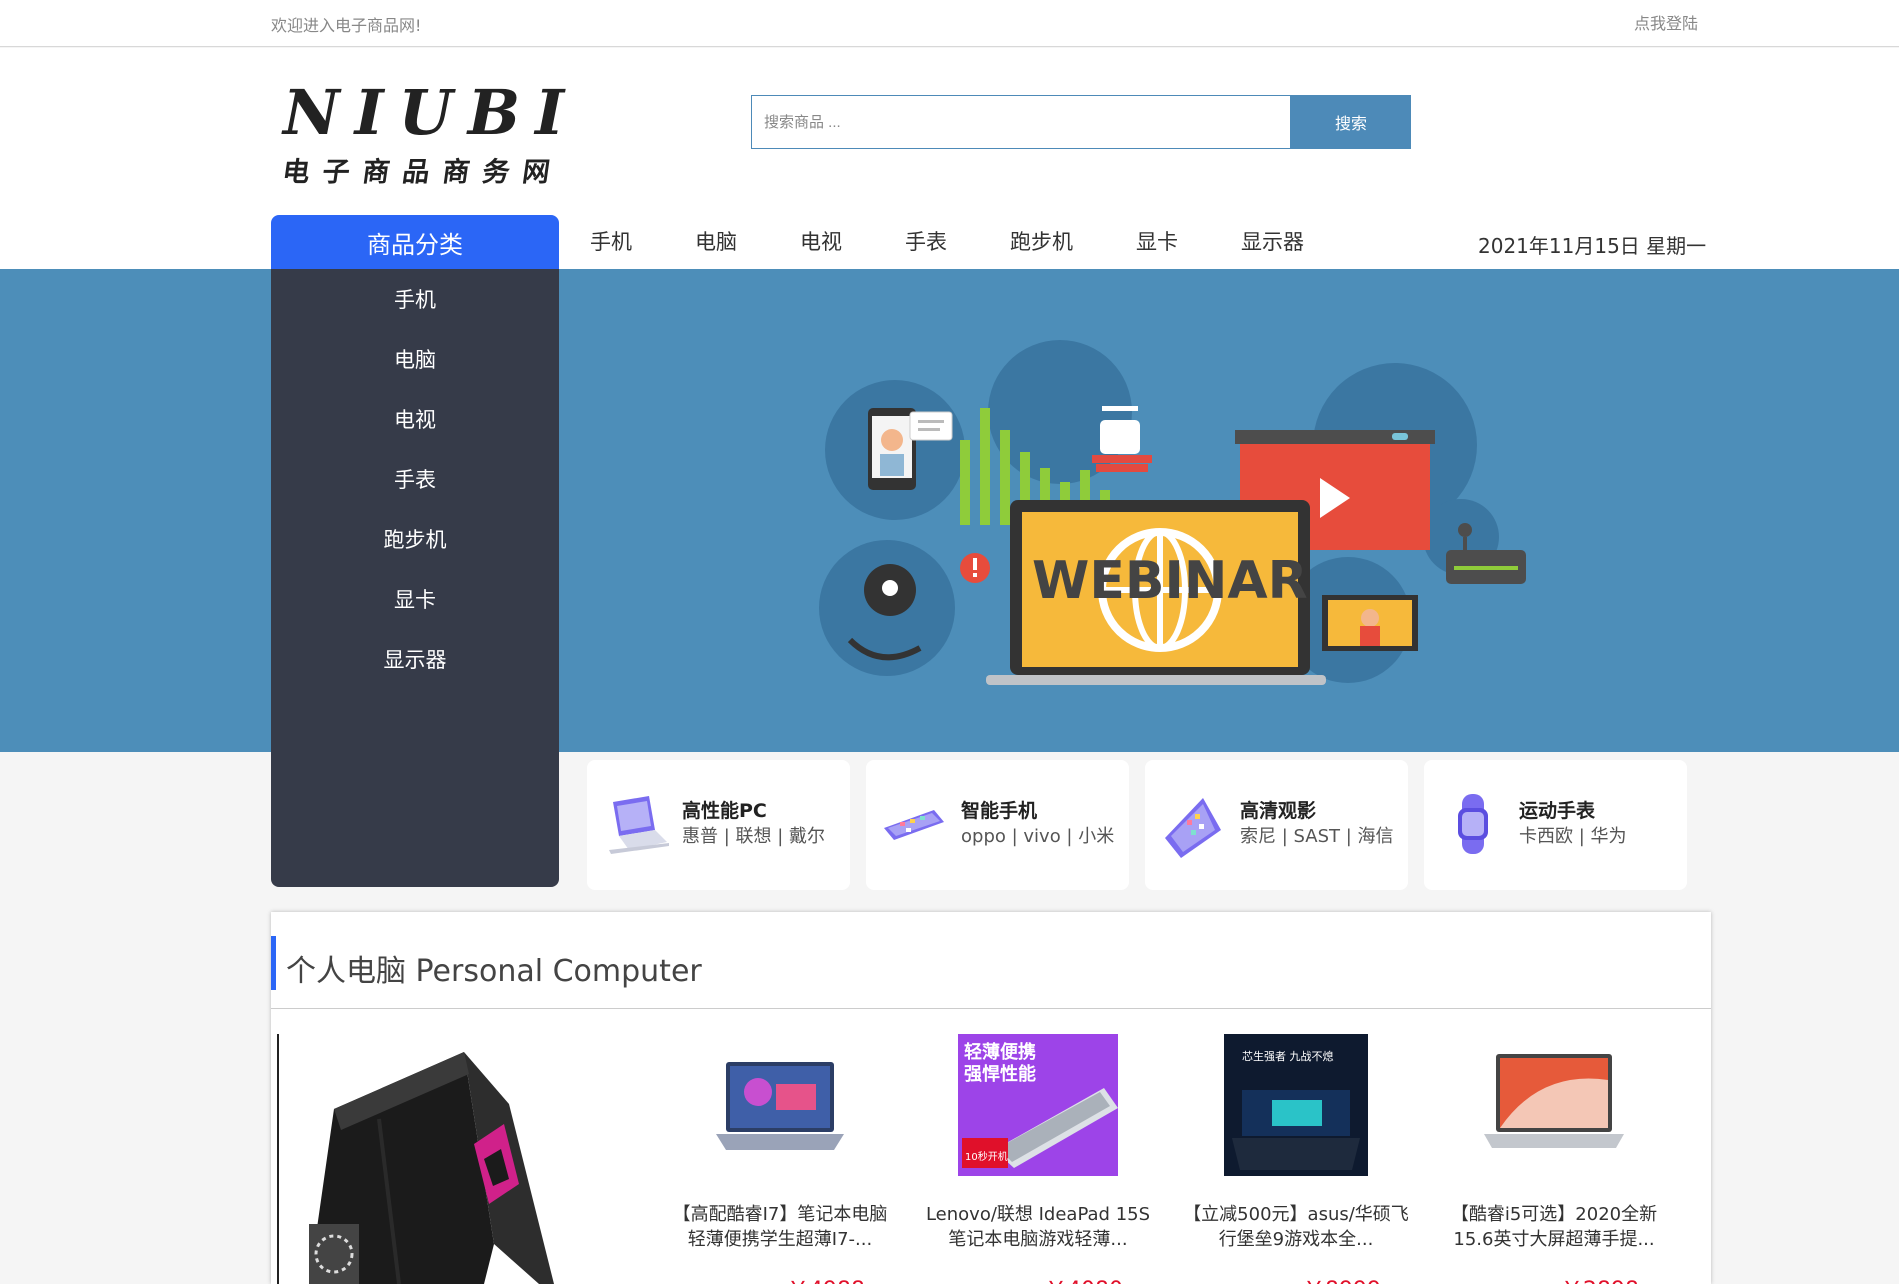 Image resolution: width=1899 pixels, height=1284 pixels. Describe the element at coordinates (718, 825) in the screenshot. I see `card-pc: 高性能PC 惠普 | 联想 | 戴尔` at that location.